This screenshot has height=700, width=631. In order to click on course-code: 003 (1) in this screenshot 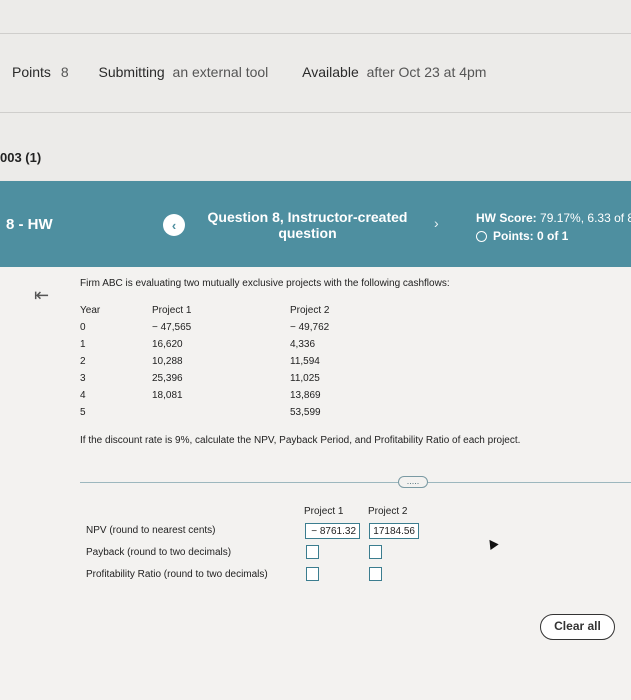, I will do `click(21, 157)`.